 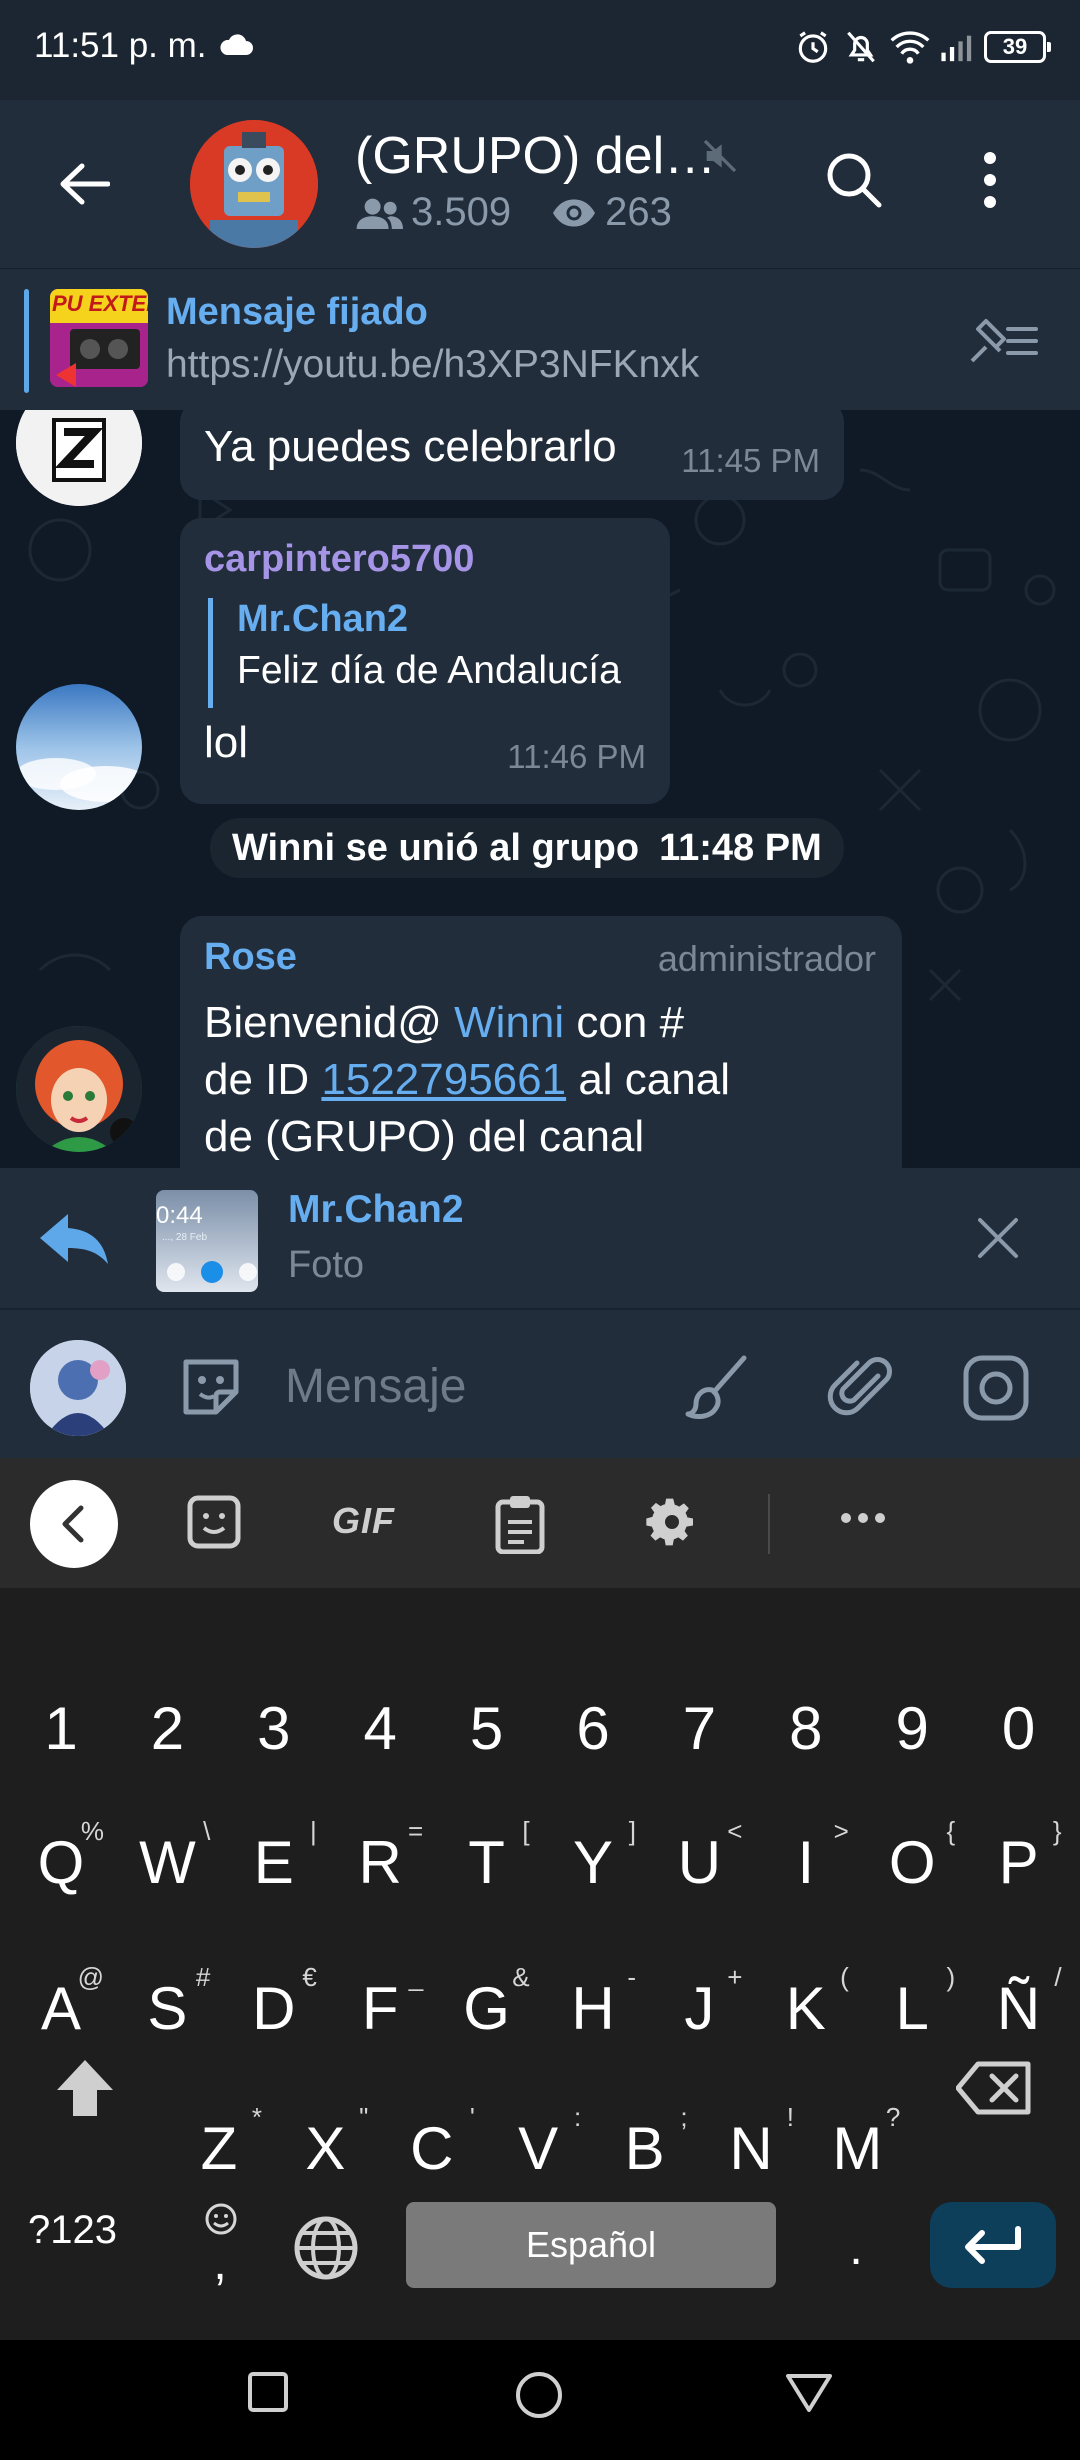 I want to click on keyboard-settings-button, so click(x=672, y=1524).